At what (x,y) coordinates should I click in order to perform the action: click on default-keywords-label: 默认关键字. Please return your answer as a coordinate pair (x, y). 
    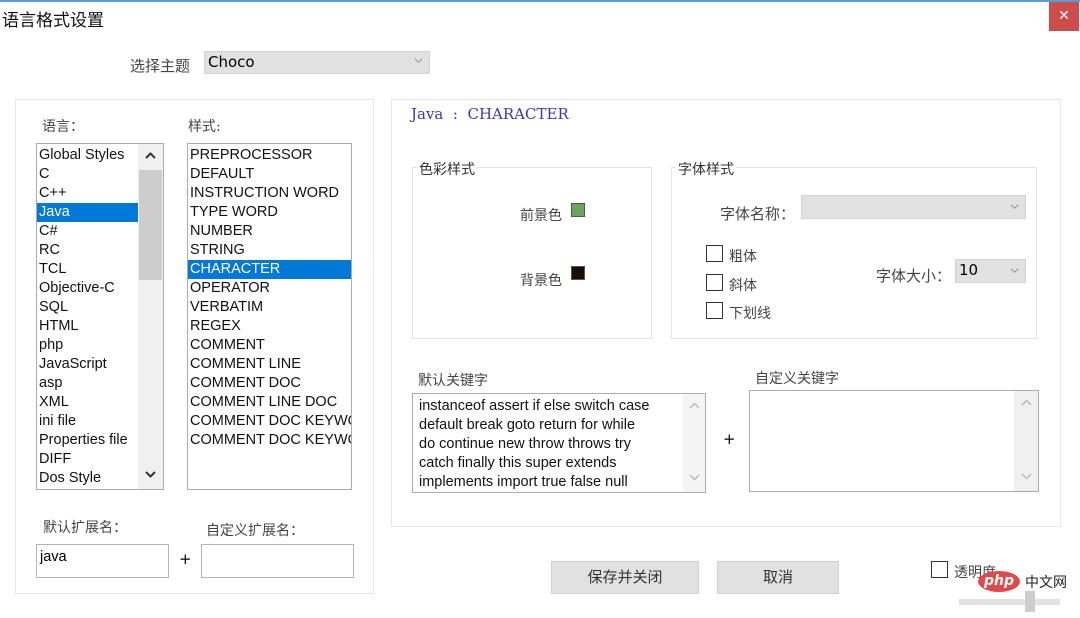
    Looking at the image, I should click on (453, 381).